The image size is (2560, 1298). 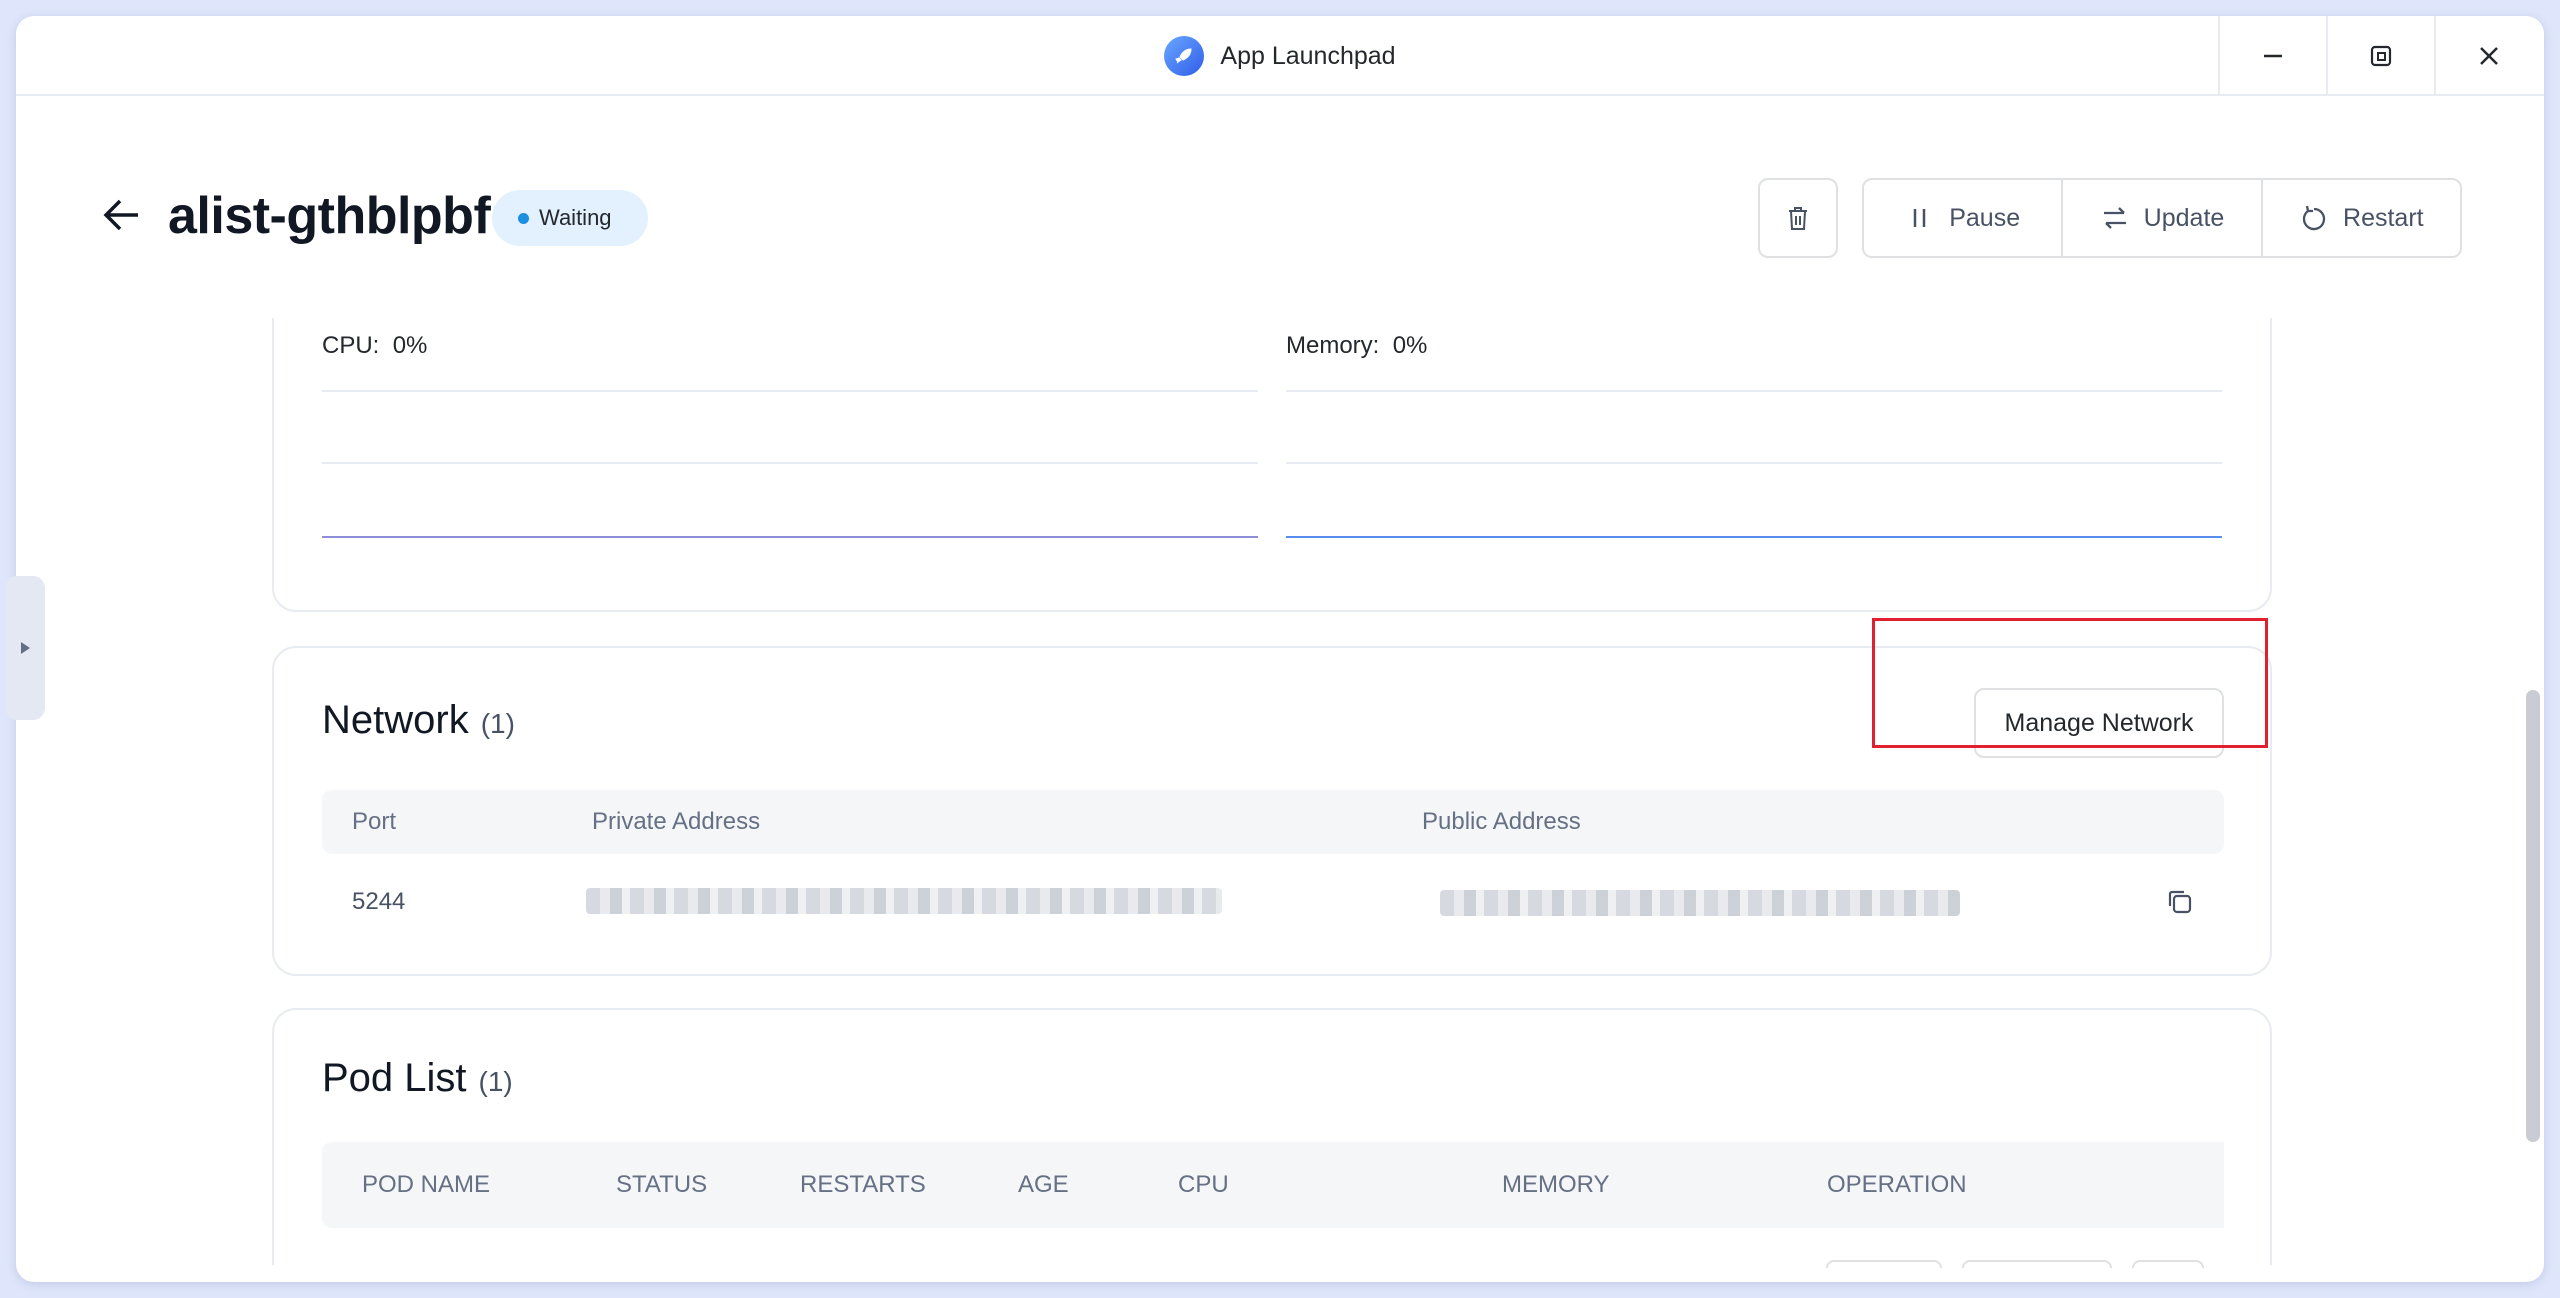 What do you see at coordinates (523, 218) in the screenshot?
I see `status-dot-icon` at bounding box center [523, 218].